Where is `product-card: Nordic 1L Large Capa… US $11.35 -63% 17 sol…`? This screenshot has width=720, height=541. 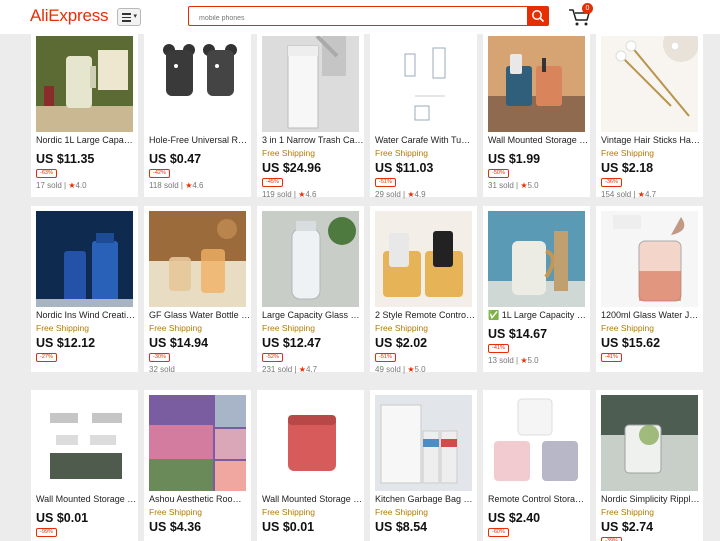 product-card: Nordic 1L Large Capa… US $11.35 -63% 17 sol… is located at coordinates (84, 114).